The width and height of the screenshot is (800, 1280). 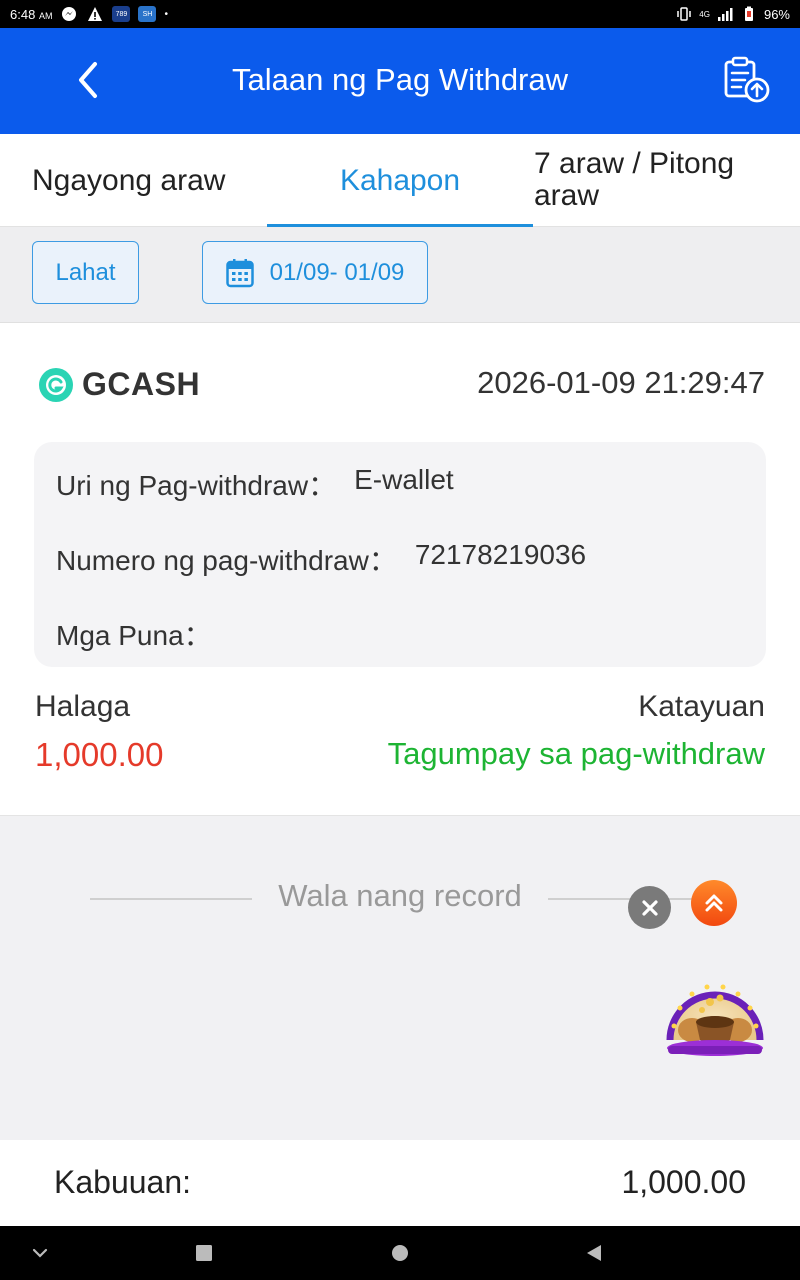 I want to click on status-bar-right: 4G 96%, so click(x=732, y=14).